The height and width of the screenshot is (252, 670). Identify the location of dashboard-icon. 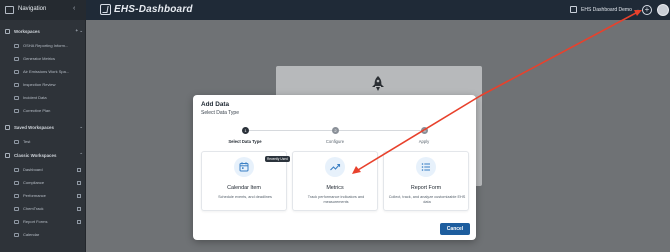
(16, 169).